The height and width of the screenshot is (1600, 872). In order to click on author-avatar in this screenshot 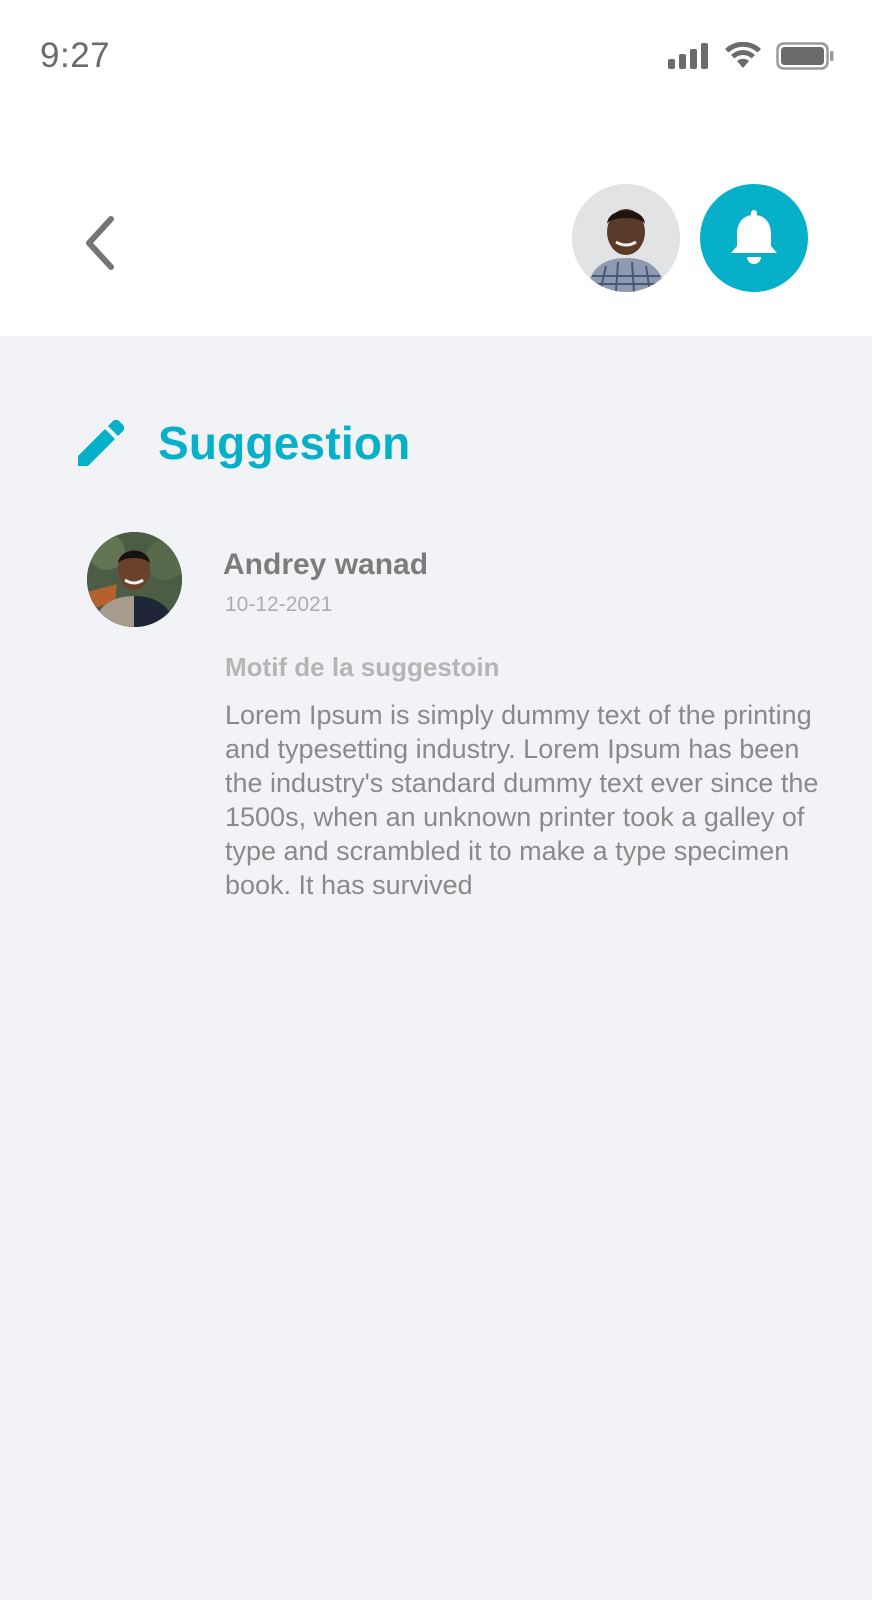, I will do `click(134, 579)`.